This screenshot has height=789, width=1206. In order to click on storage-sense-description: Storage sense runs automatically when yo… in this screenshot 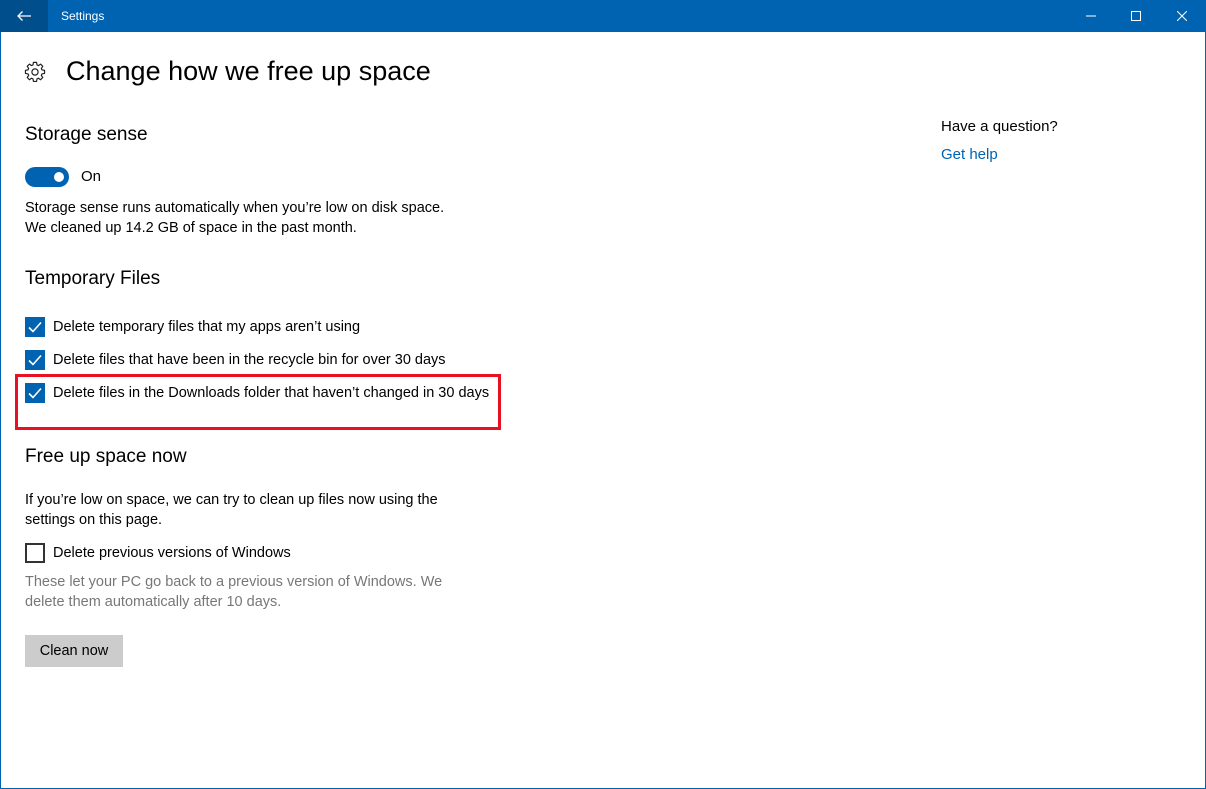, I will do `click(250, 218)`.